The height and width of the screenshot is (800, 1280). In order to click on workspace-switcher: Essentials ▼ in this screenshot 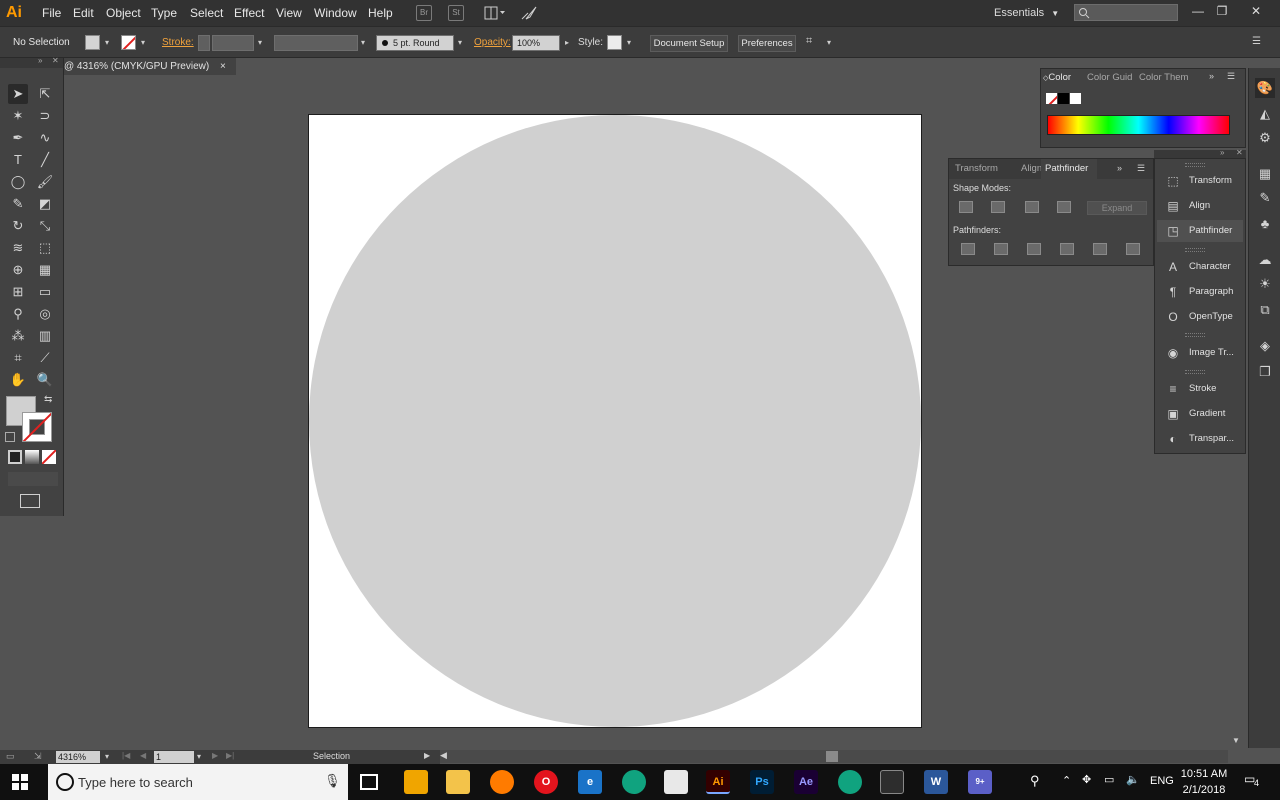, I will do `click(1026, 13)`.